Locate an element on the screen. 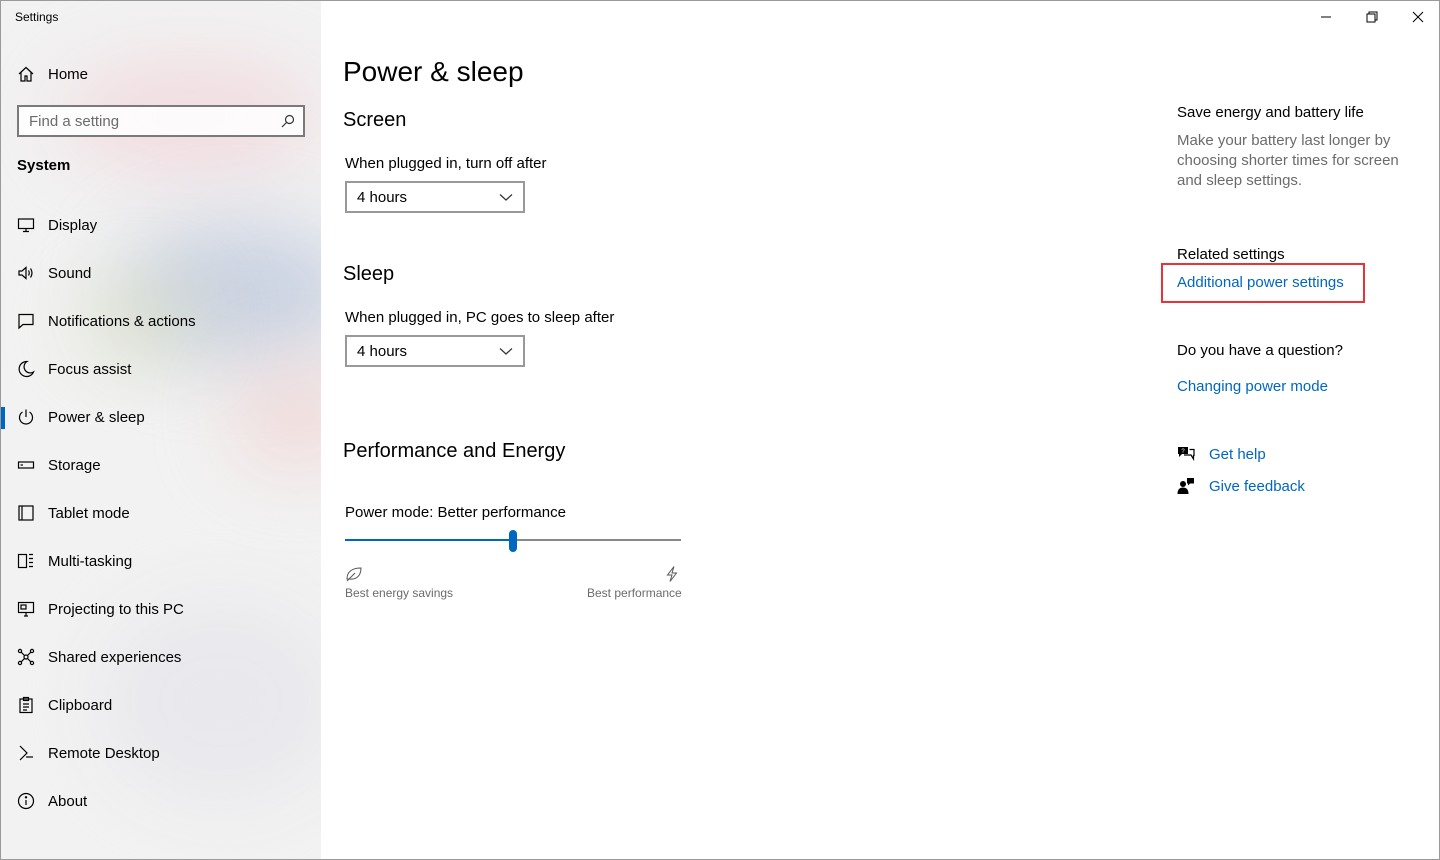 The width and height of the screenshot is (1440, 860). get-help-link: ? Get help is located at coordinates (1221, 454).